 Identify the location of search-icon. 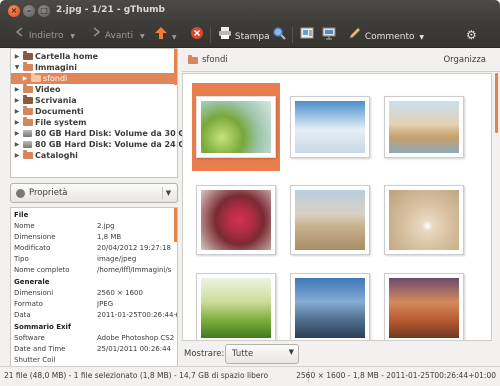
(279, 36).